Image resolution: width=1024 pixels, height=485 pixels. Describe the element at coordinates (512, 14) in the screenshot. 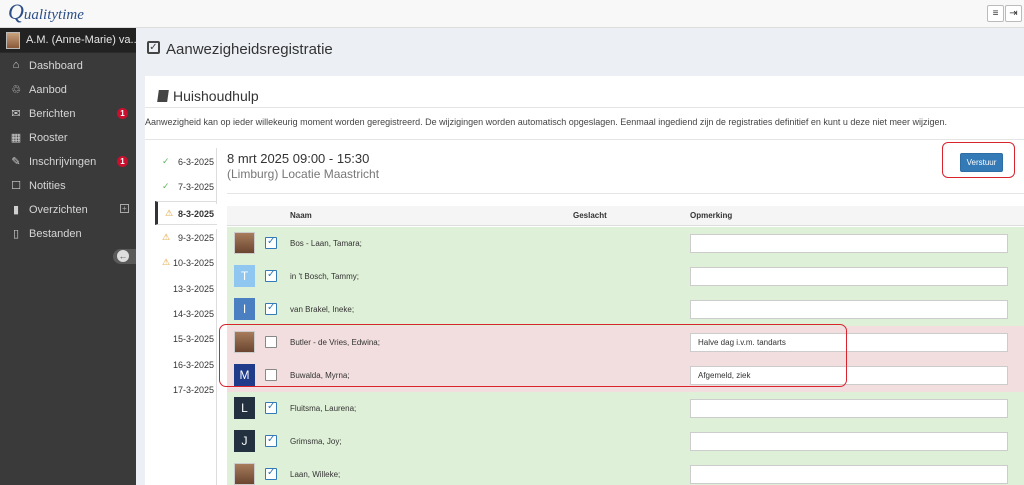

I see `top-bar: Qualitytime ≡ ⇥` at that location.